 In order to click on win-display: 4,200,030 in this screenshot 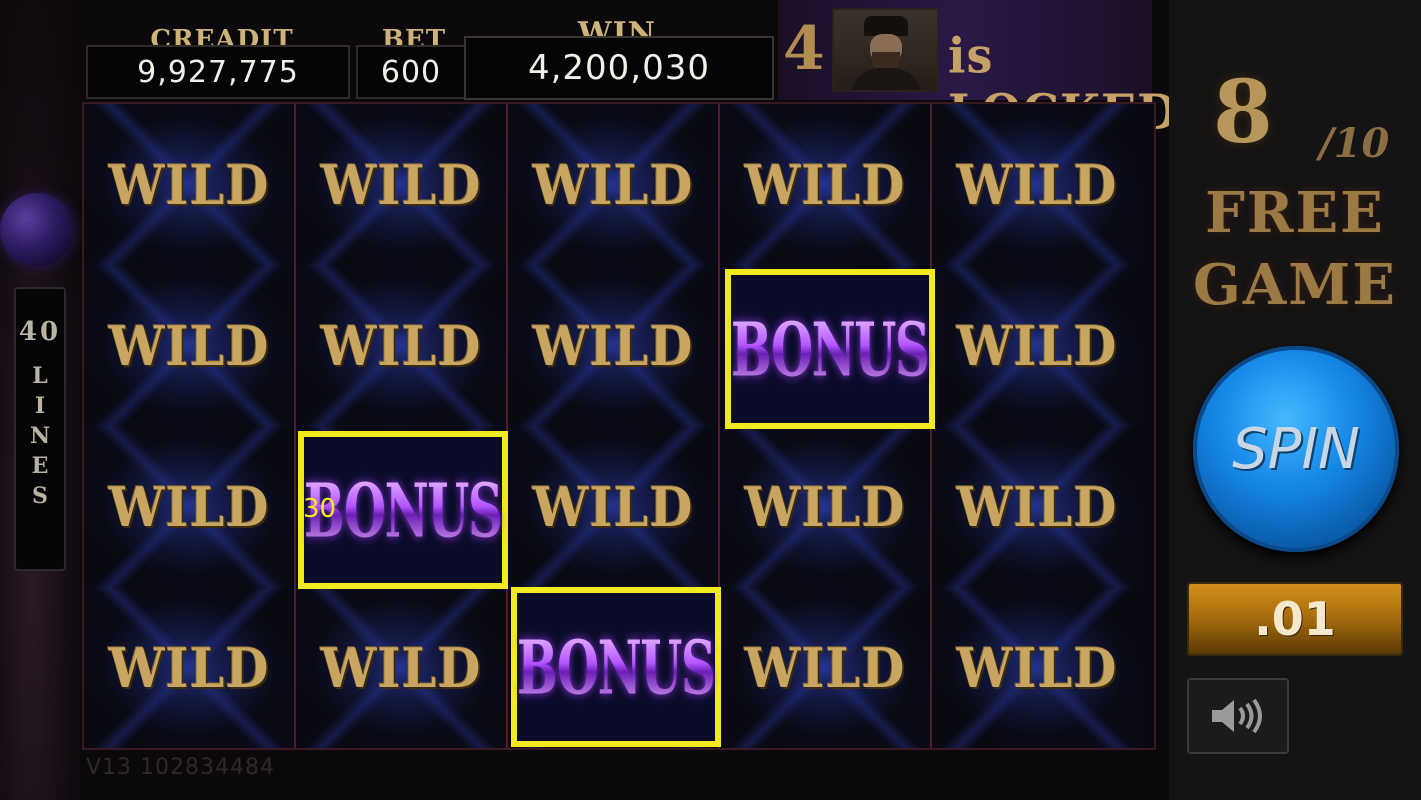, I will do `click(619, 68)`.